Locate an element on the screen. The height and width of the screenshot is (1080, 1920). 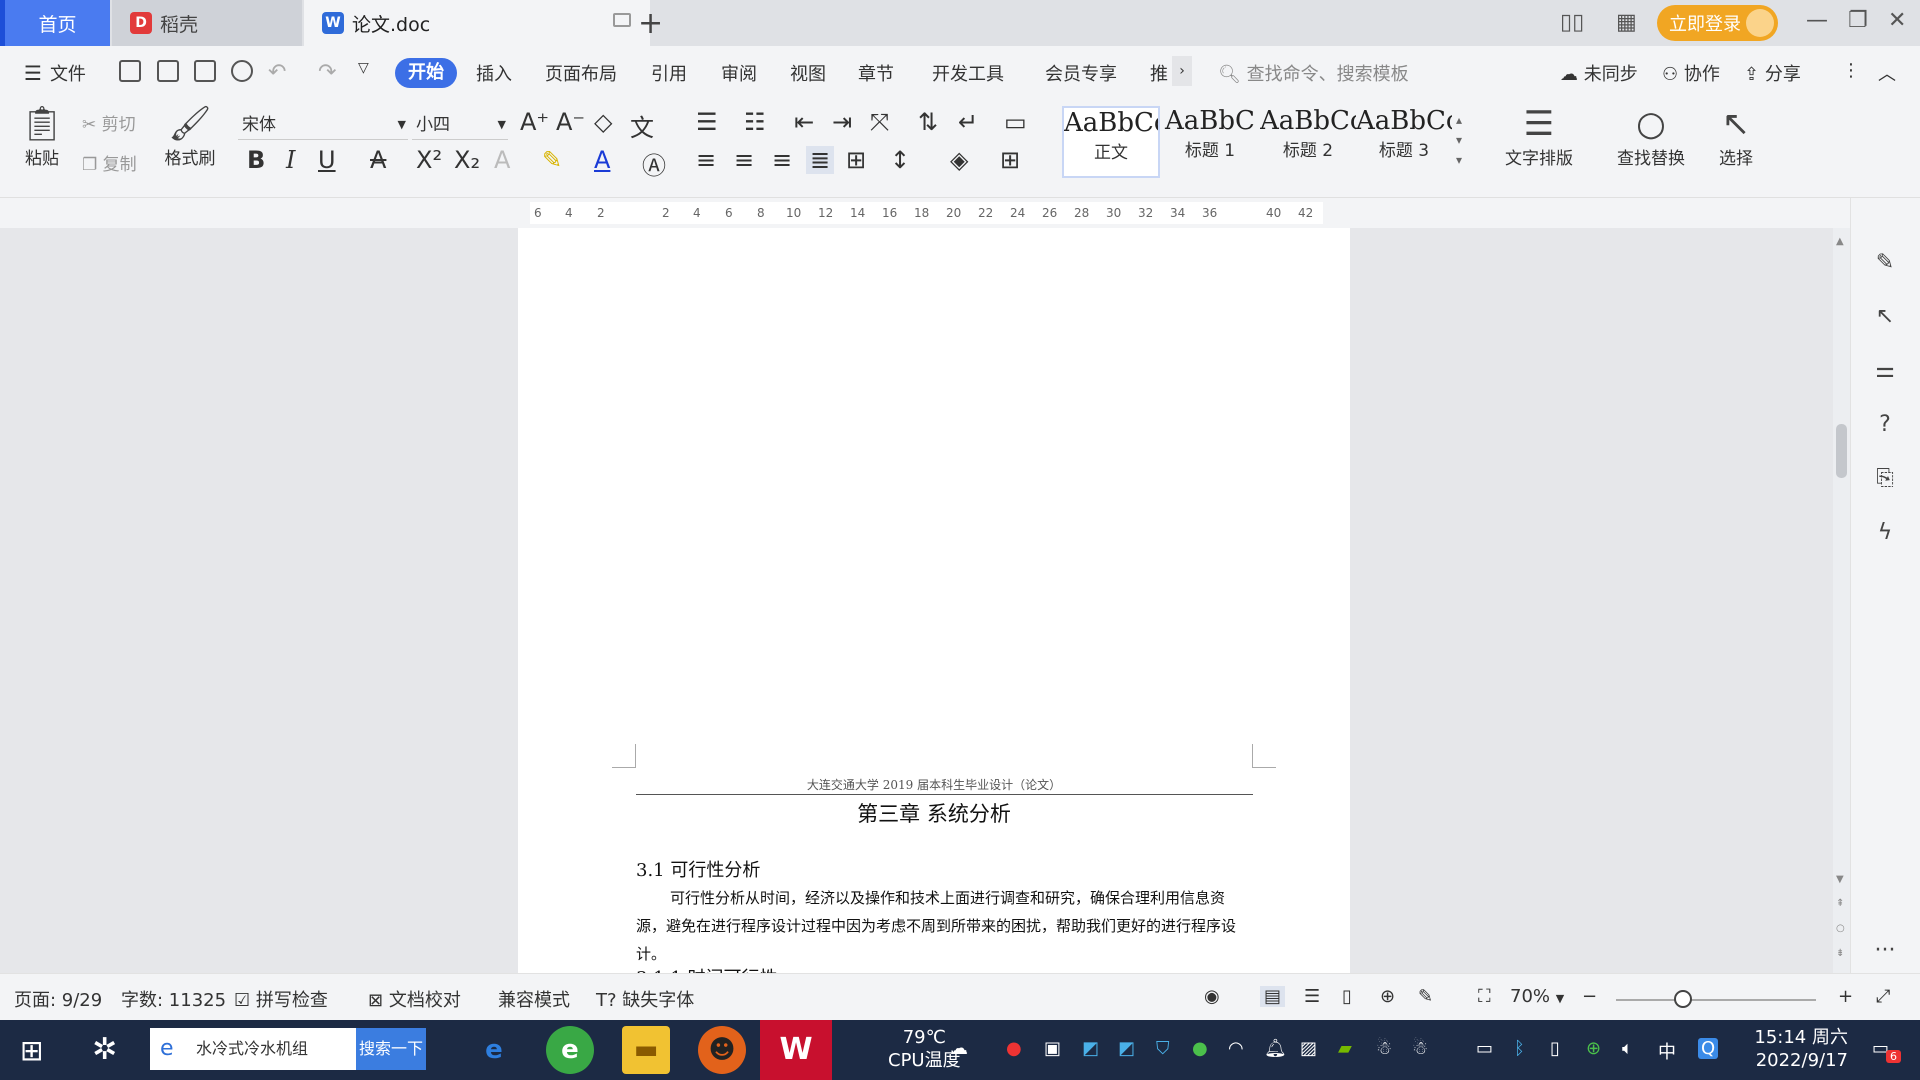
volume-icon: 🔈︎ is located at coordinates (1627, 1048).